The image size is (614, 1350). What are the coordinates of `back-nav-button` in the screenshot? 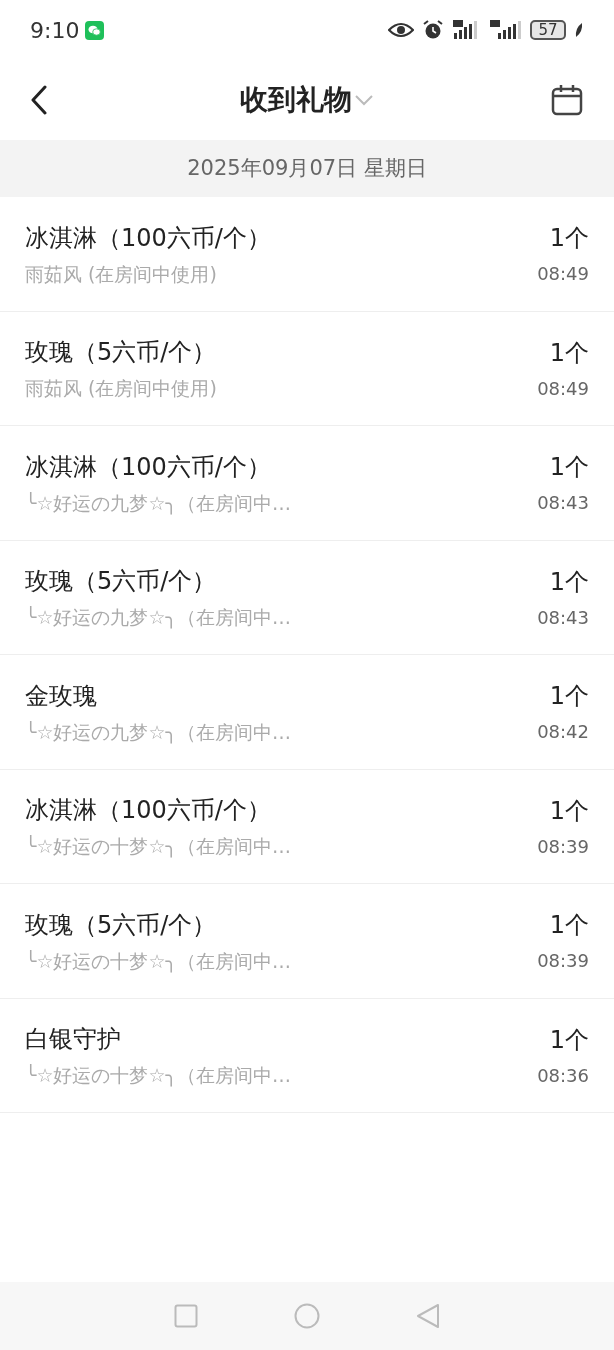 It's located at (428, 1316).